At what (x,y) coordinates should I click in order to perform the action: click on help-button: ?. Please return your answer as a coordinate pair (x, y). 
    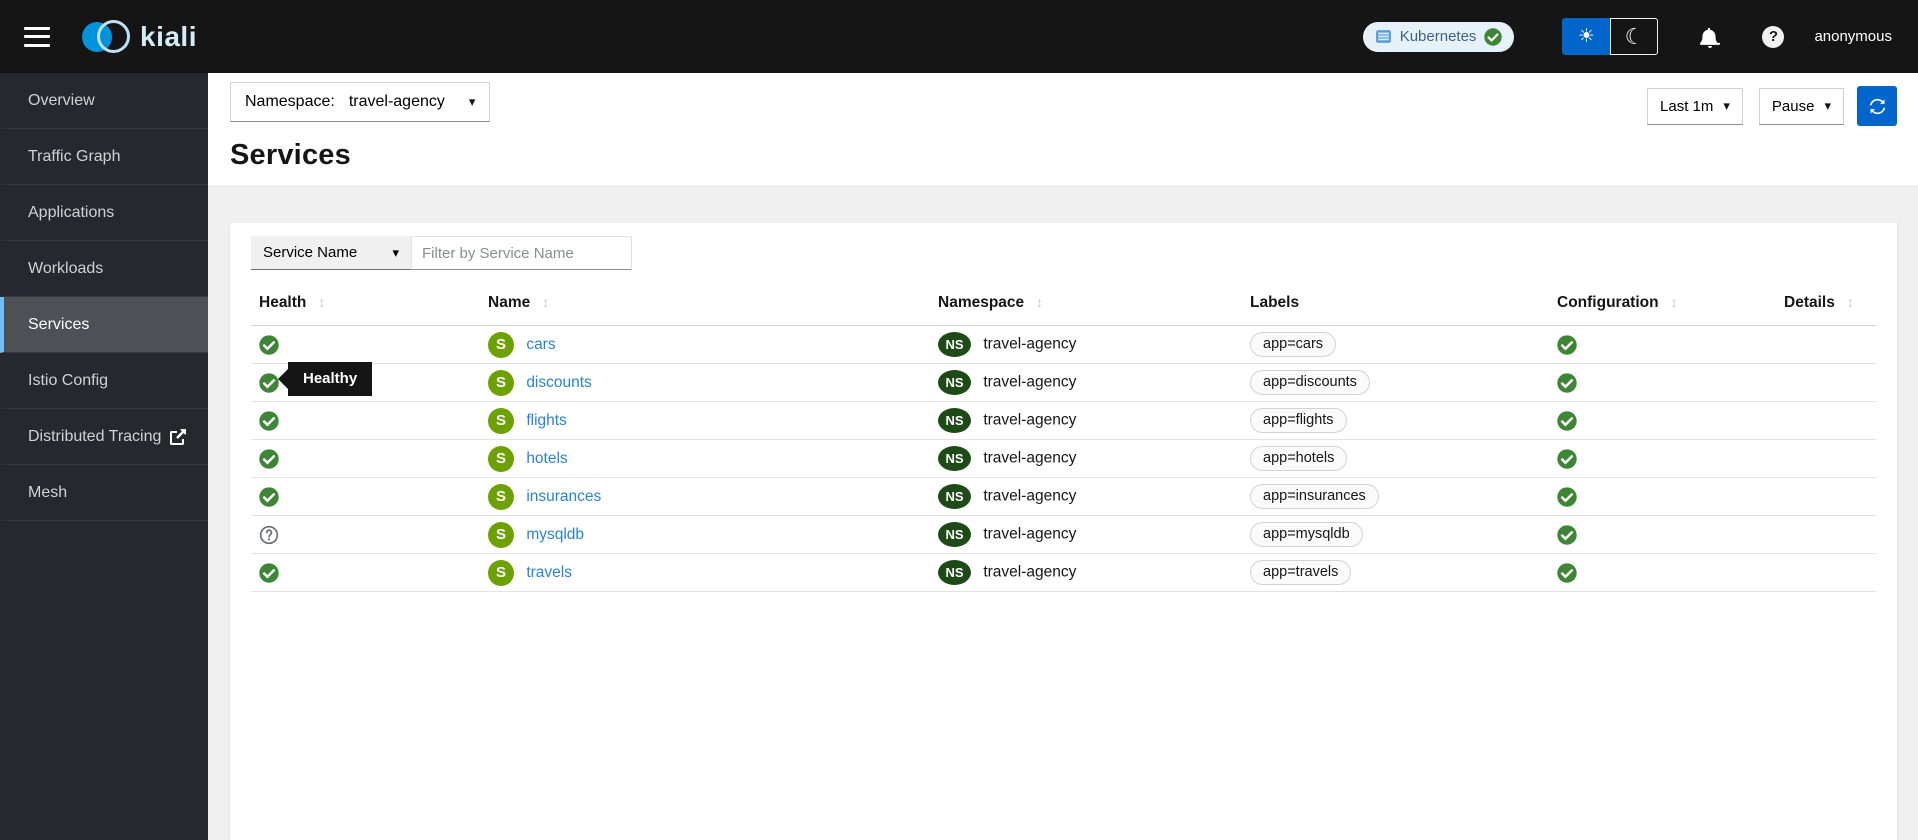
    Looking at the image, I should click on (1773, 36).